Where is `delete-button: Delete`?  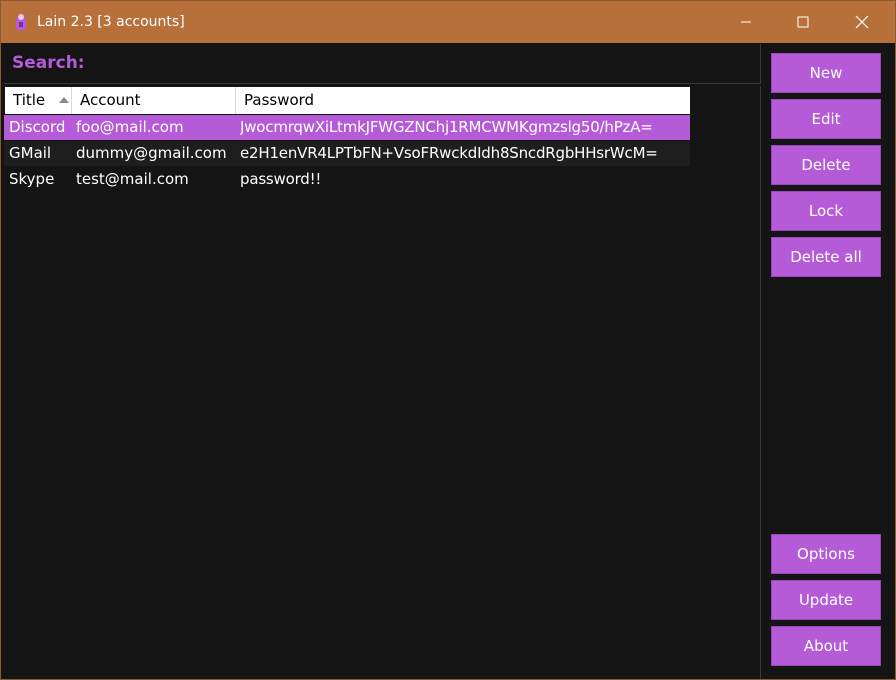
delete-button: Delete is located at coordinates (826, 165).